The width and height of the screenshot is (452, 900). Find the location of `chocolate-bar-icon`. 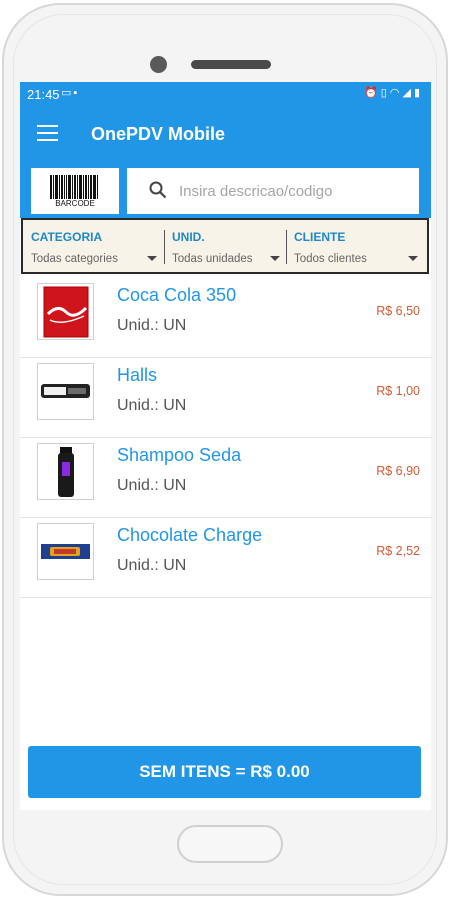

chocolate-bar-icon is located at coordinates (65, 551).